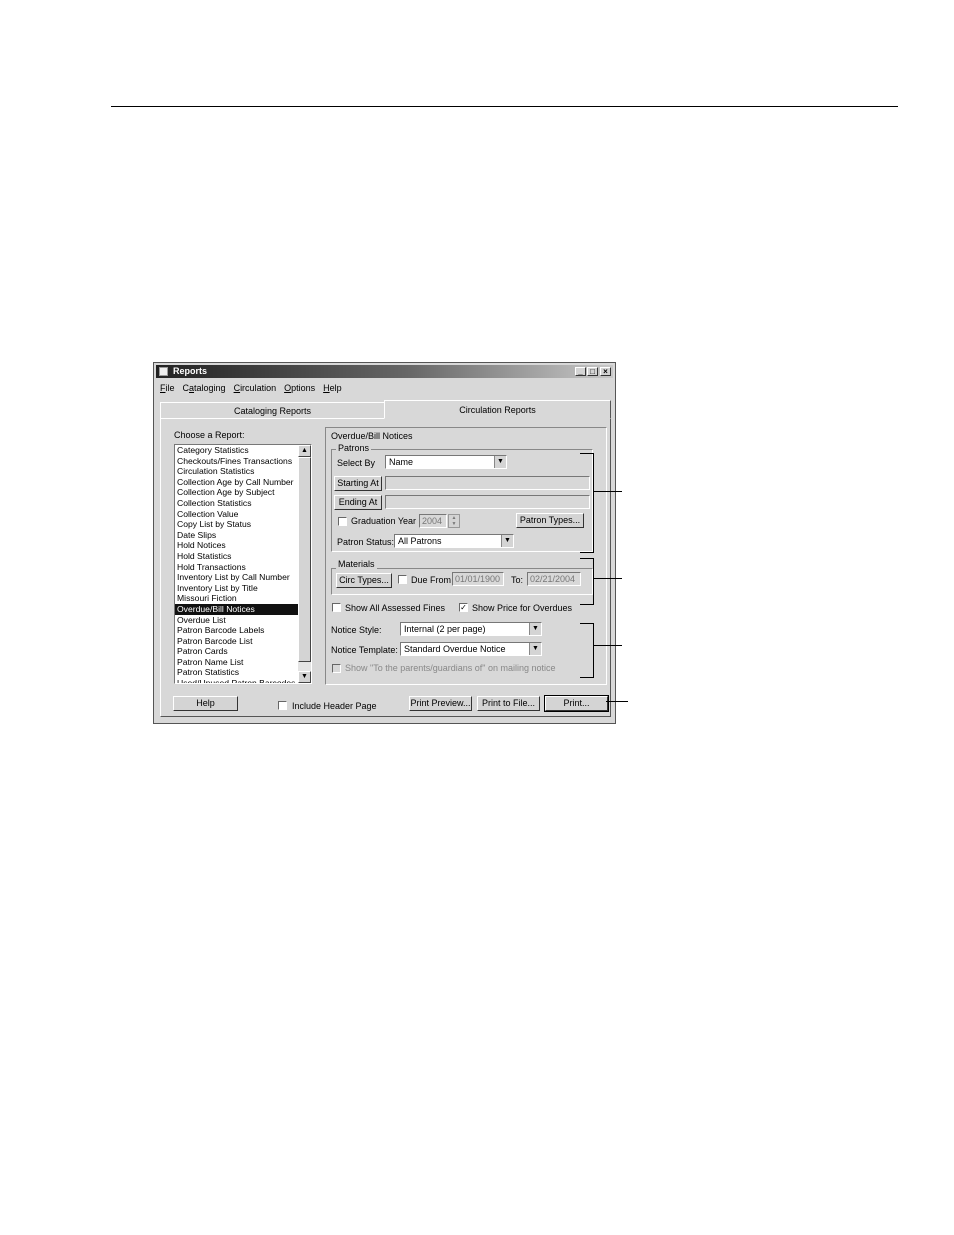 The width and height of the screenshot is (954, 1235). I want to click on graduation-year-field: 2004, so click(433, 521).